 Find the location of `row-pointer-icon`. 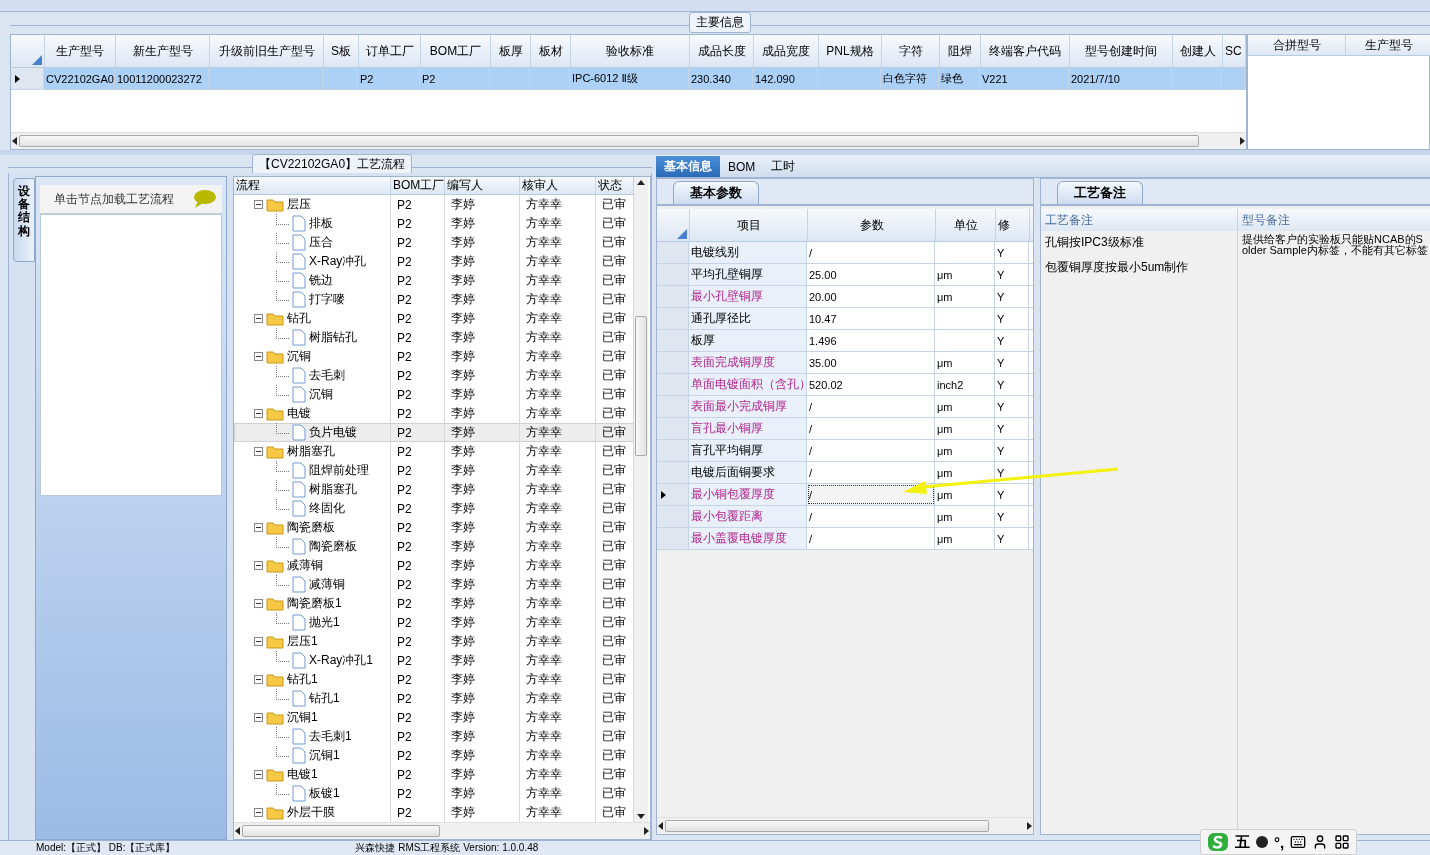

row-pointer-icon is located at coordinates (17, 78).